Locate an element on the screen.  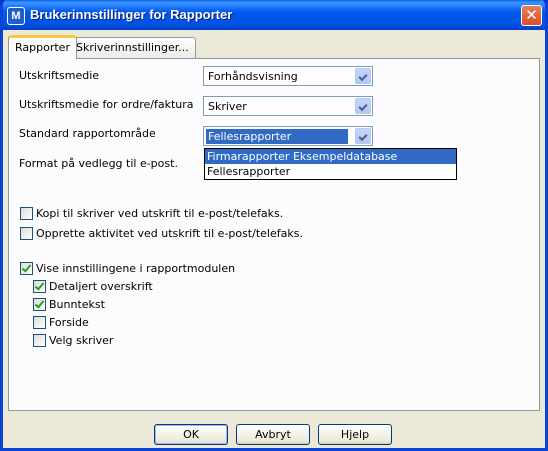
tab-rapporter: Rapporter is located at coordinates (42, 47).